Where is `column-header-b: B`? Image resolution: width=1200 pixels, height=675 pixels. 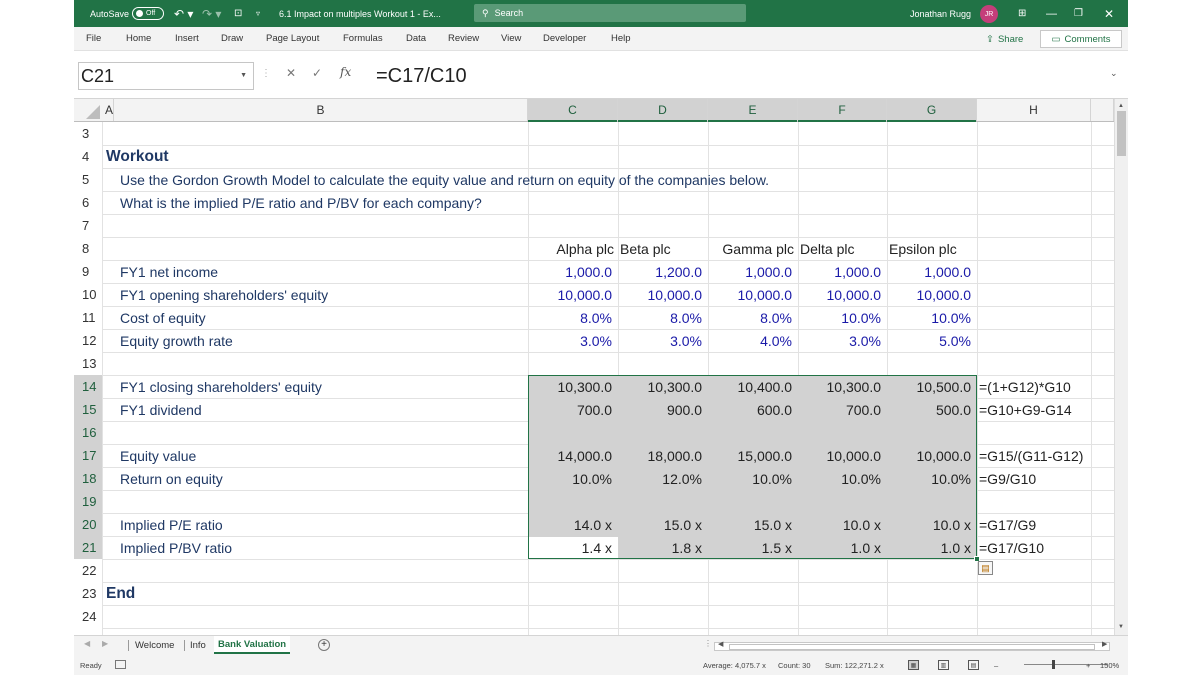
column-header-b: B is located at coordinates (321, 110).